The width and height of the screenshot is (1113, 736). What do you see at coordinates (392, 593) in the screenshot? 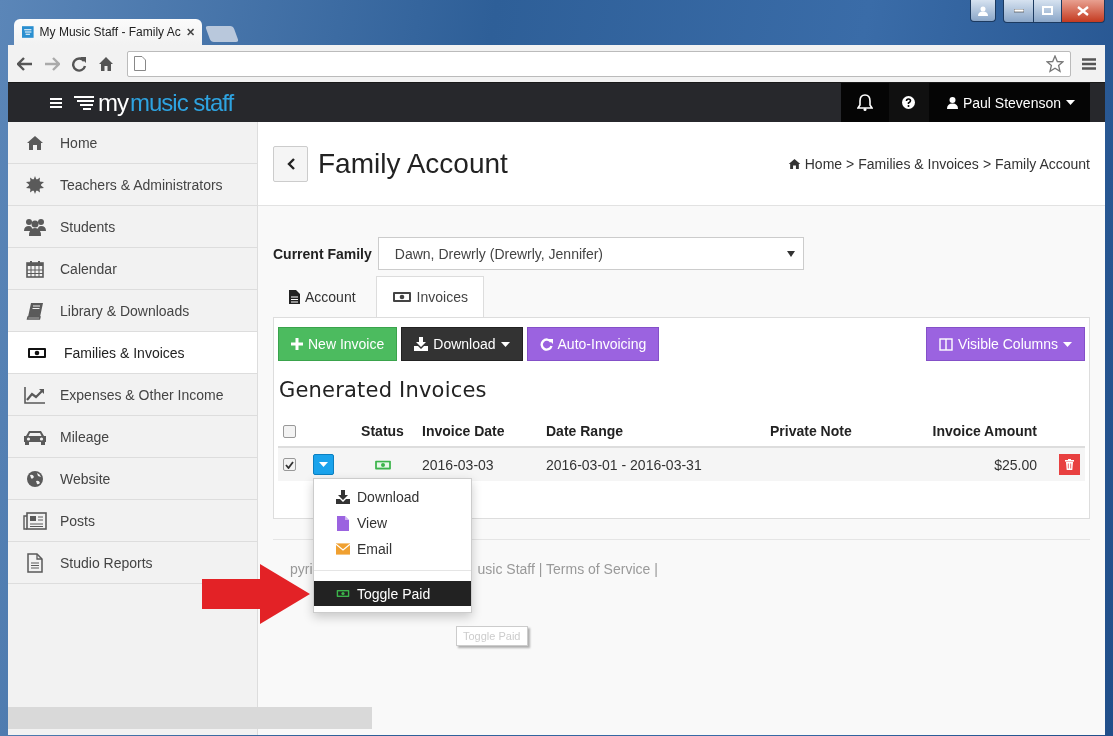
I see `menu-item: Toggle Paid` at bounding box center [392, 593].